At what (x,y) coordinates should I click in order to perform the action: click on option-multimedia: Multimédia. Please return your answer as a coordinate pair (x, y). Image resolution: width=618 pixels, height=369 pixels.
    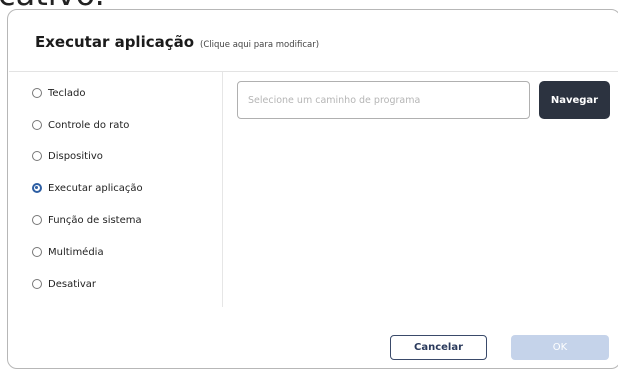
    Looking at the image, I should click on (68, 252).